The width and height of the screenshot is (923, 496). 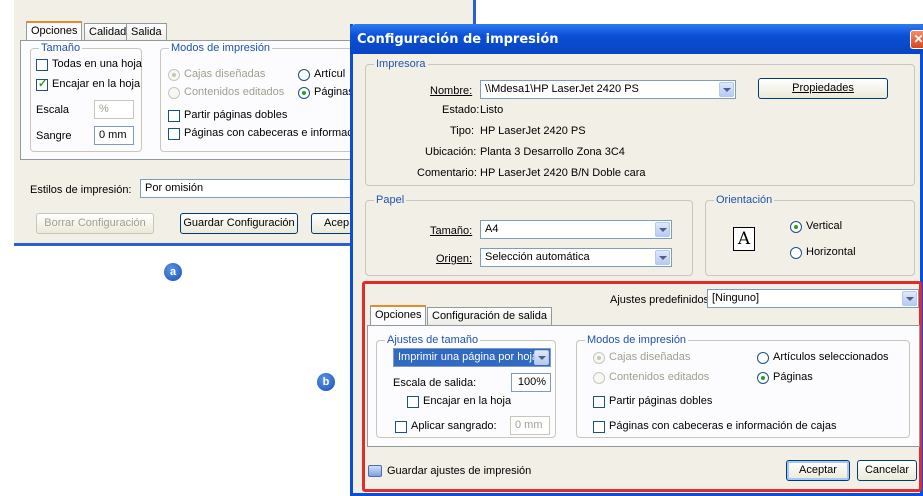 I want to click on back-pages-label: Páginas, so click(x=334, y=92).